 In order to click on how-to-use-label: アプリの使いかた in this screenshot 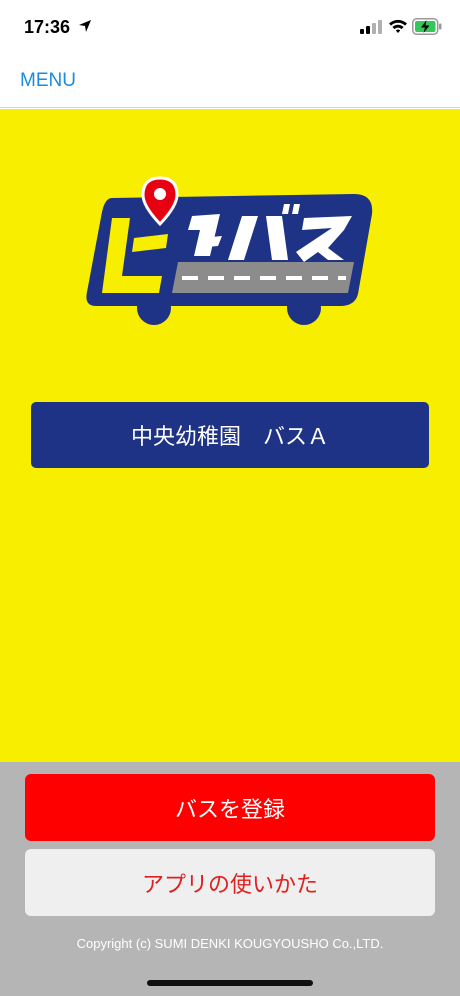, I will do `click(229, 885)`.